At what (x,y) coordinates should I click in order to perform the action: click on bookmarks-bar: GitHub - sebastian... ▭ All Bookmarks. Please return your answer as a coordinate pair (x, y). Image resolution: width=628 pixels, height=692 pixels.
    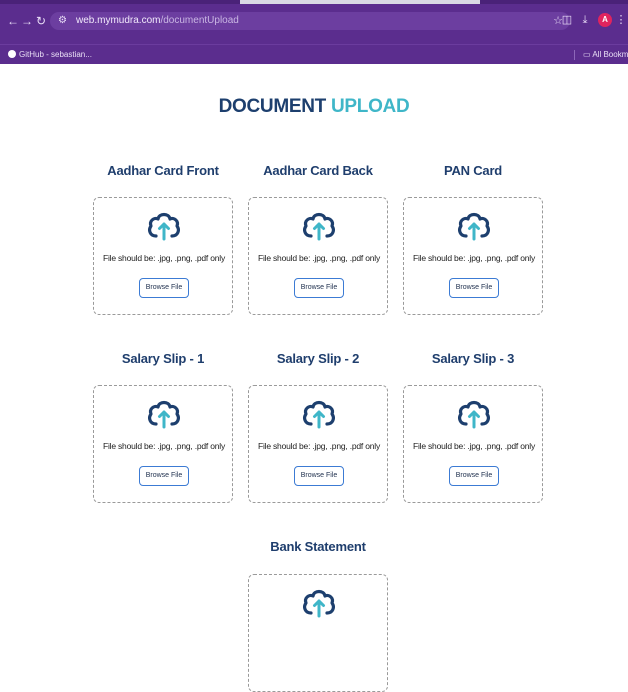
    Looking at the image, I should click on (314, 54).